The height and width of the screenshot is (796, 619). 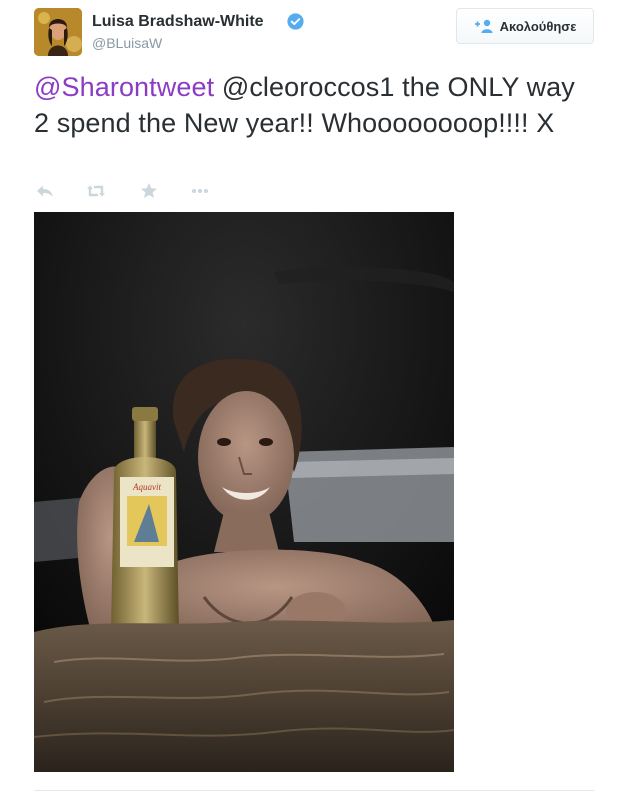 What do you see at coordinates (146, 487) in the screenshot?
I see `bottle-label-text: Aquavit` at bounding box center [146, 487].